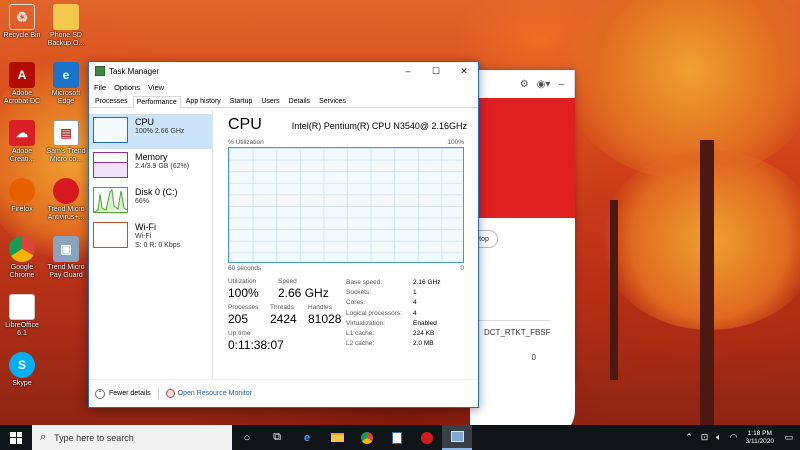 This screenshot has width=800, height=450. I want to click on desktop-icon-acrobat: A Adobe Acrobat DC, so click(22, 84).